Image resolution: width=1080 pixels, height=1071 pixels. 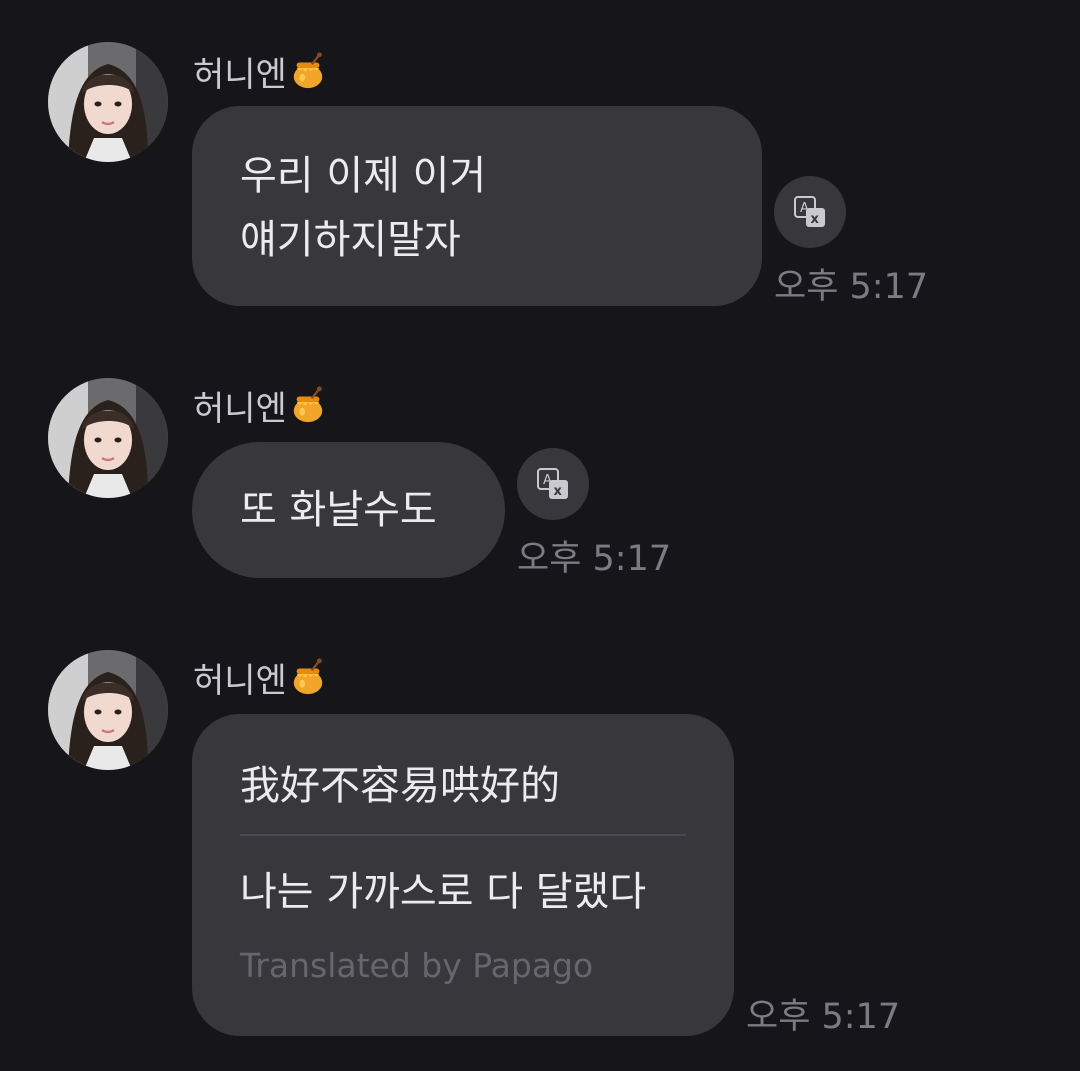 What do you see at coordinates (400, 786) in the screenshot?
I see `original-text: 我好不容易哄好的` at bounding box center [400, 786].